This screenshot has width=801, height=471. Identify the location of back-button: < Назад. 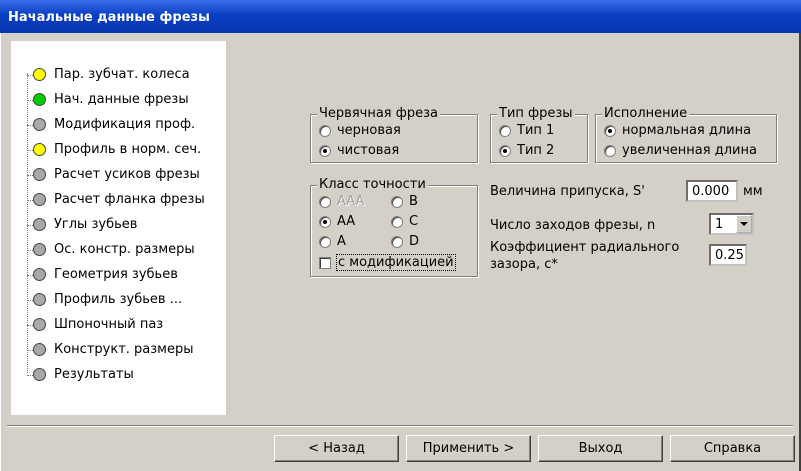
(336, 448).